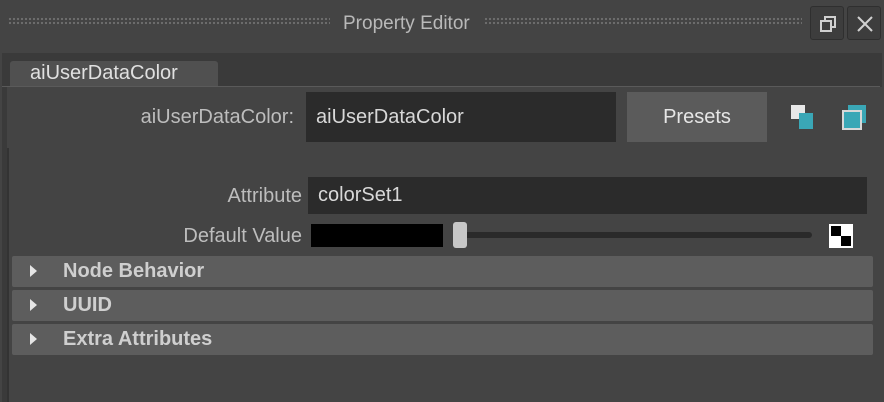 The height and width of the screenshot is (402, 884). I want to click on section-title: Node Behavior, so click(134, 271).